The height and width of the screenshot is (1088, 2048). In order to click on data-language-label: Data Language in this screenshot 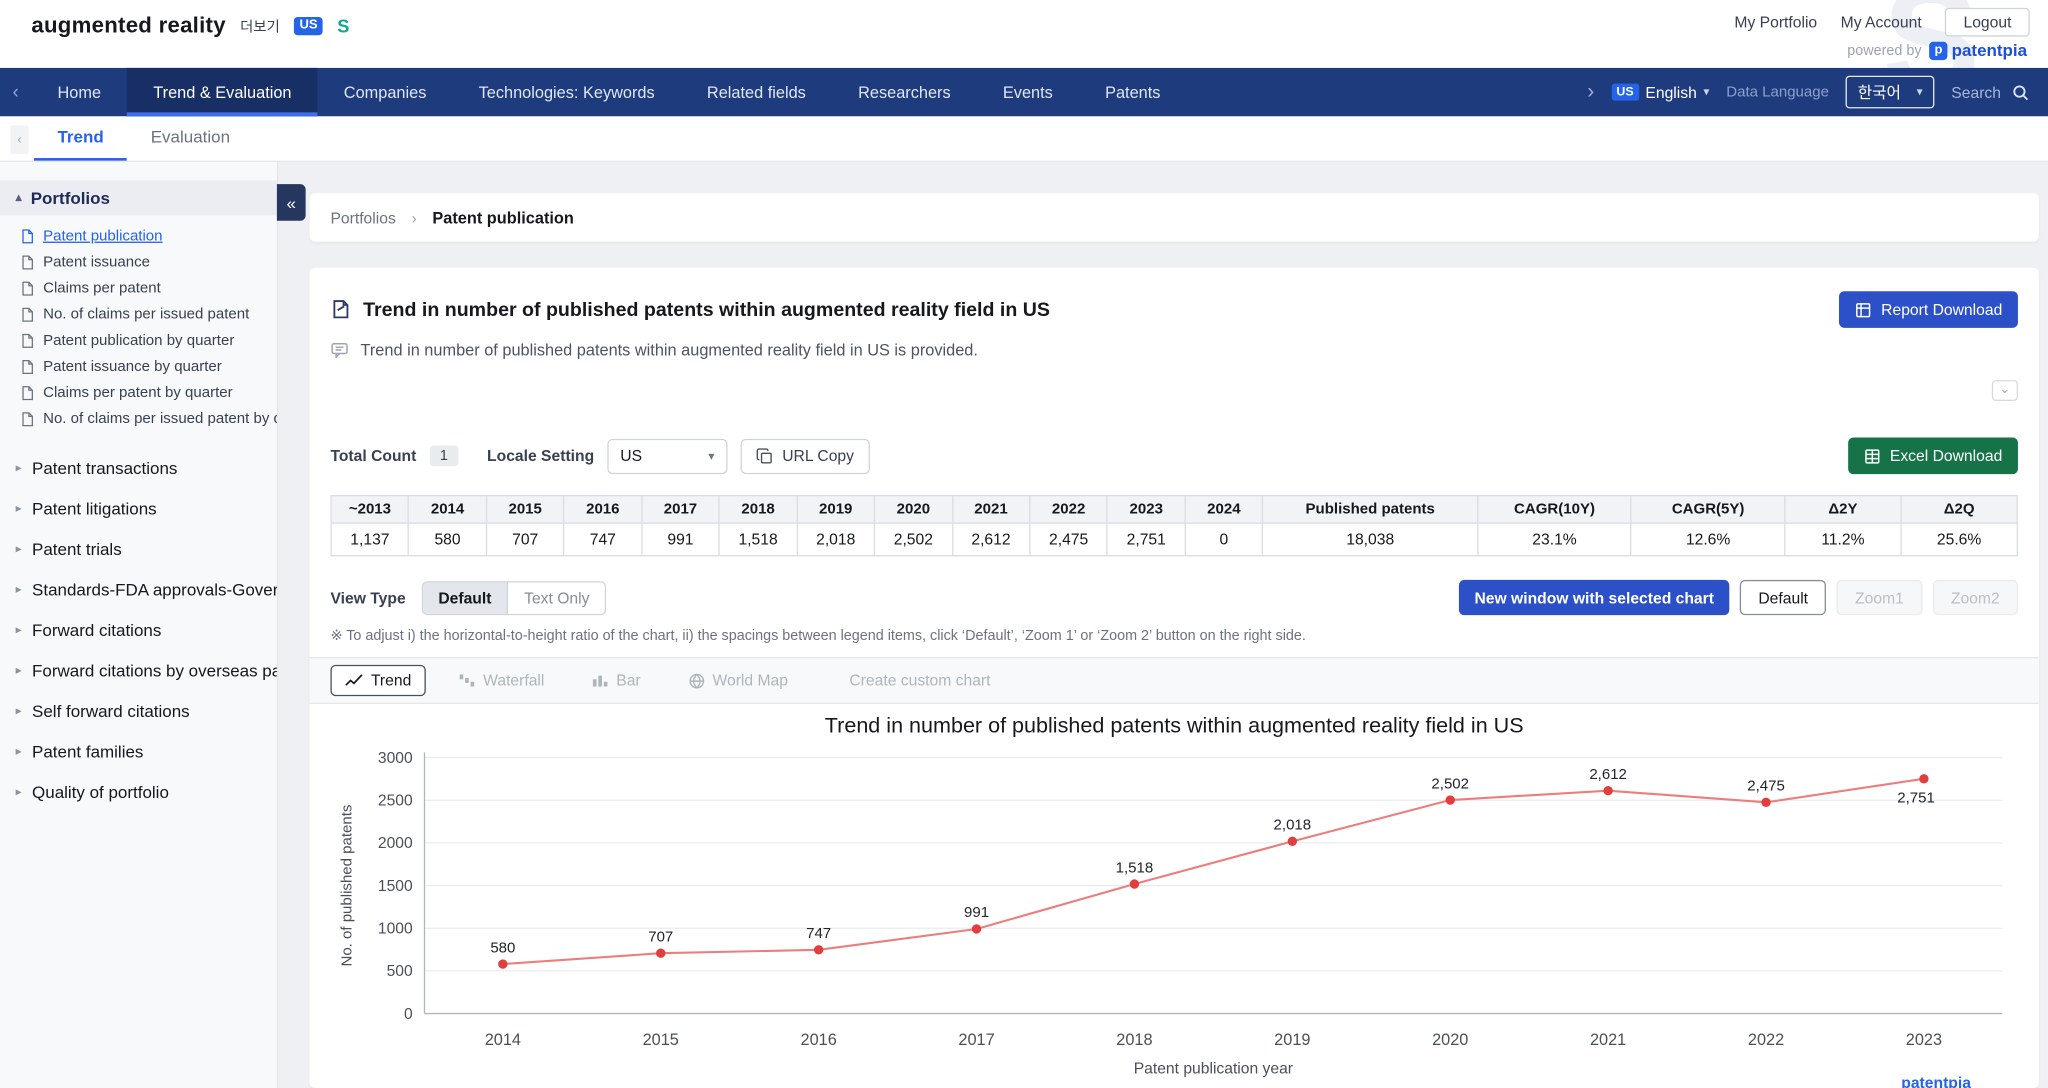, I will do `click(1777, 92)`.